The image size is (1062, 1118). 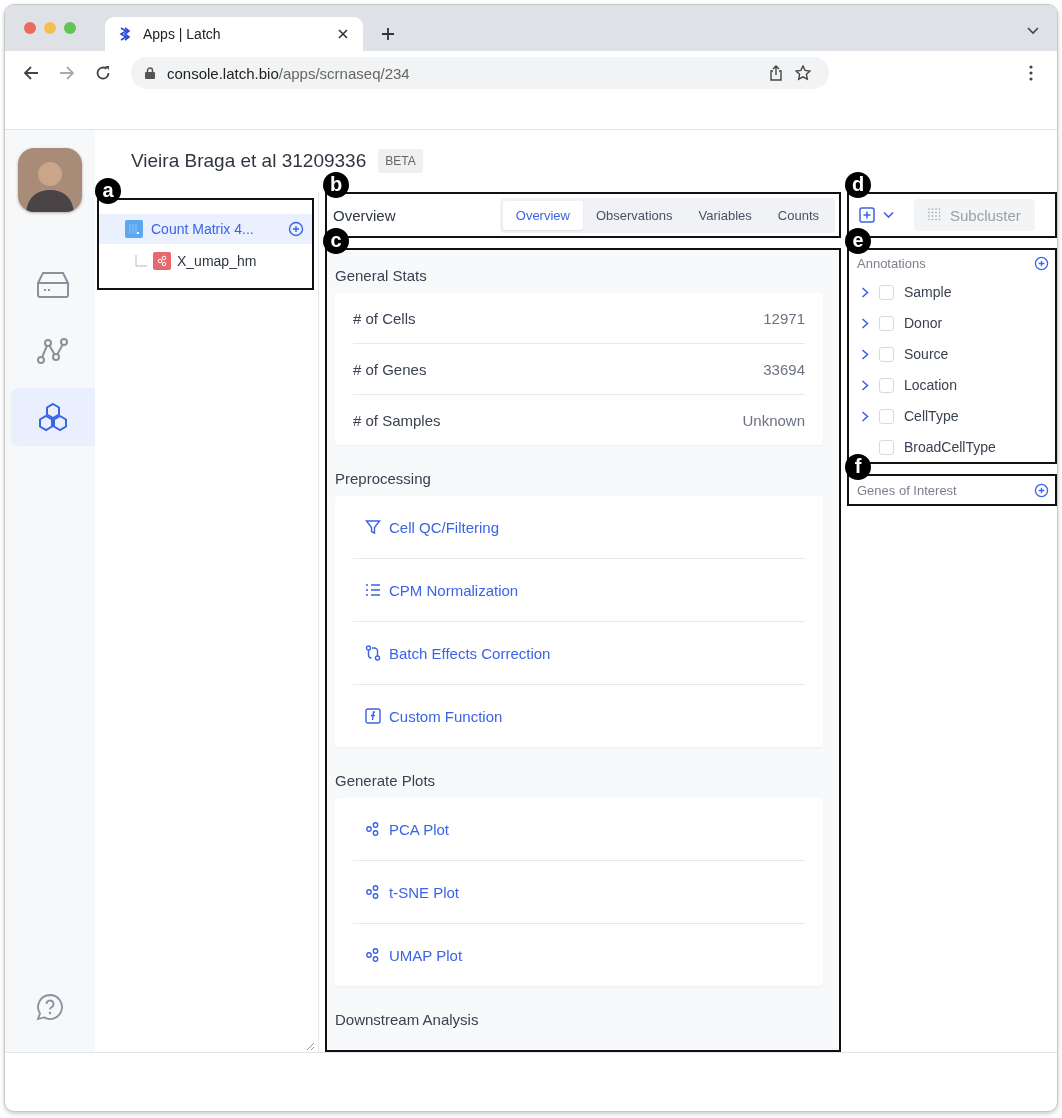 I want to click on annotation-label: CellType, so click(x=931, y=416).